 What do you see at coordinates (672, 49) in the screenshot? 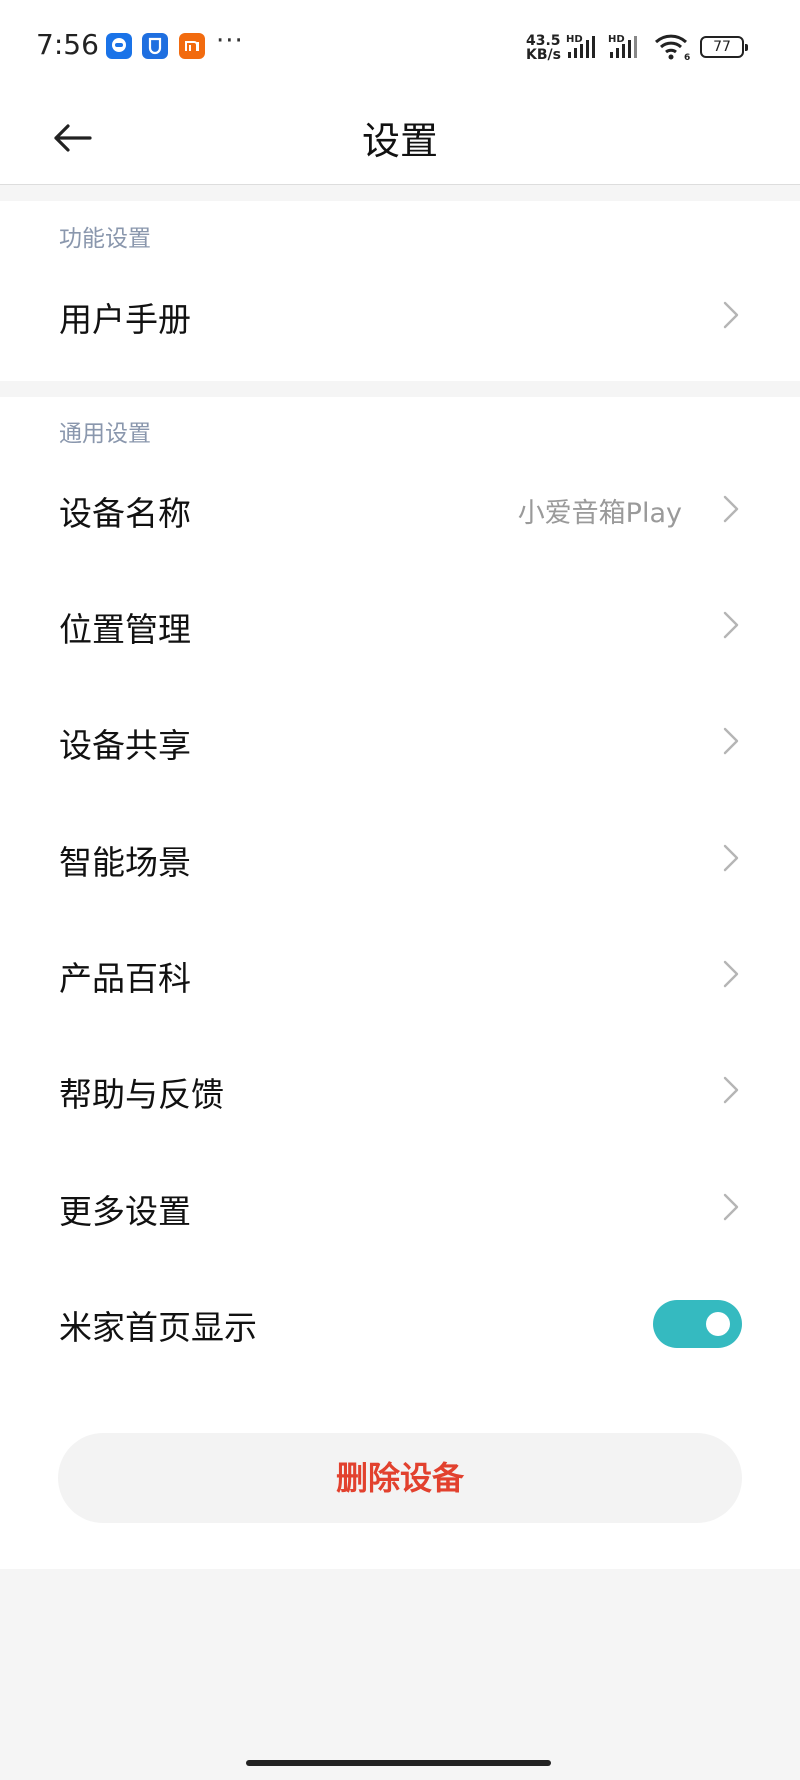
I see `wifi-icon: 6` at bounding box center [672, 49].